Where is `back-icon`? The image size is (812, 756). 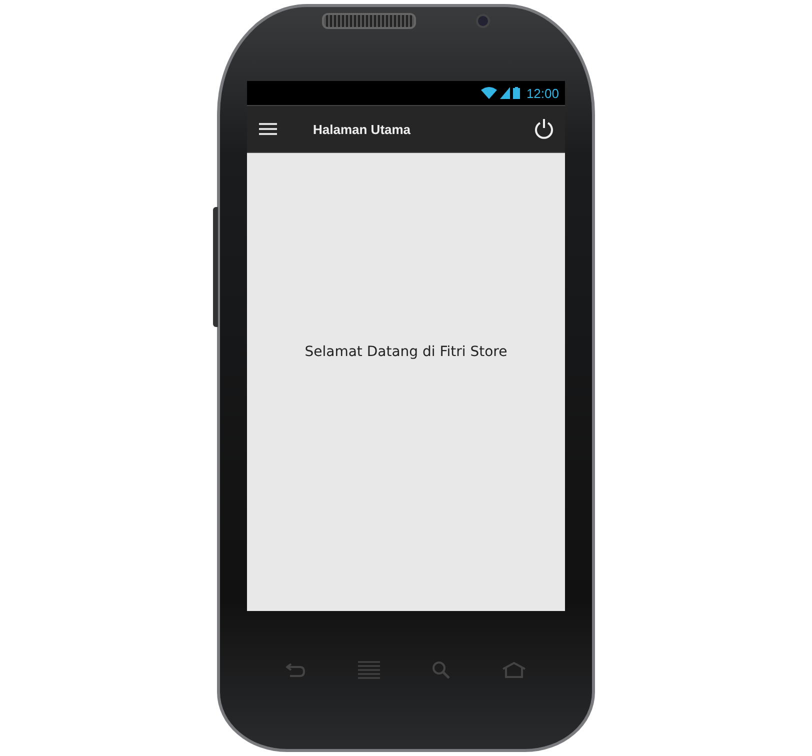 back-icon is located at coordinates (296, 670).